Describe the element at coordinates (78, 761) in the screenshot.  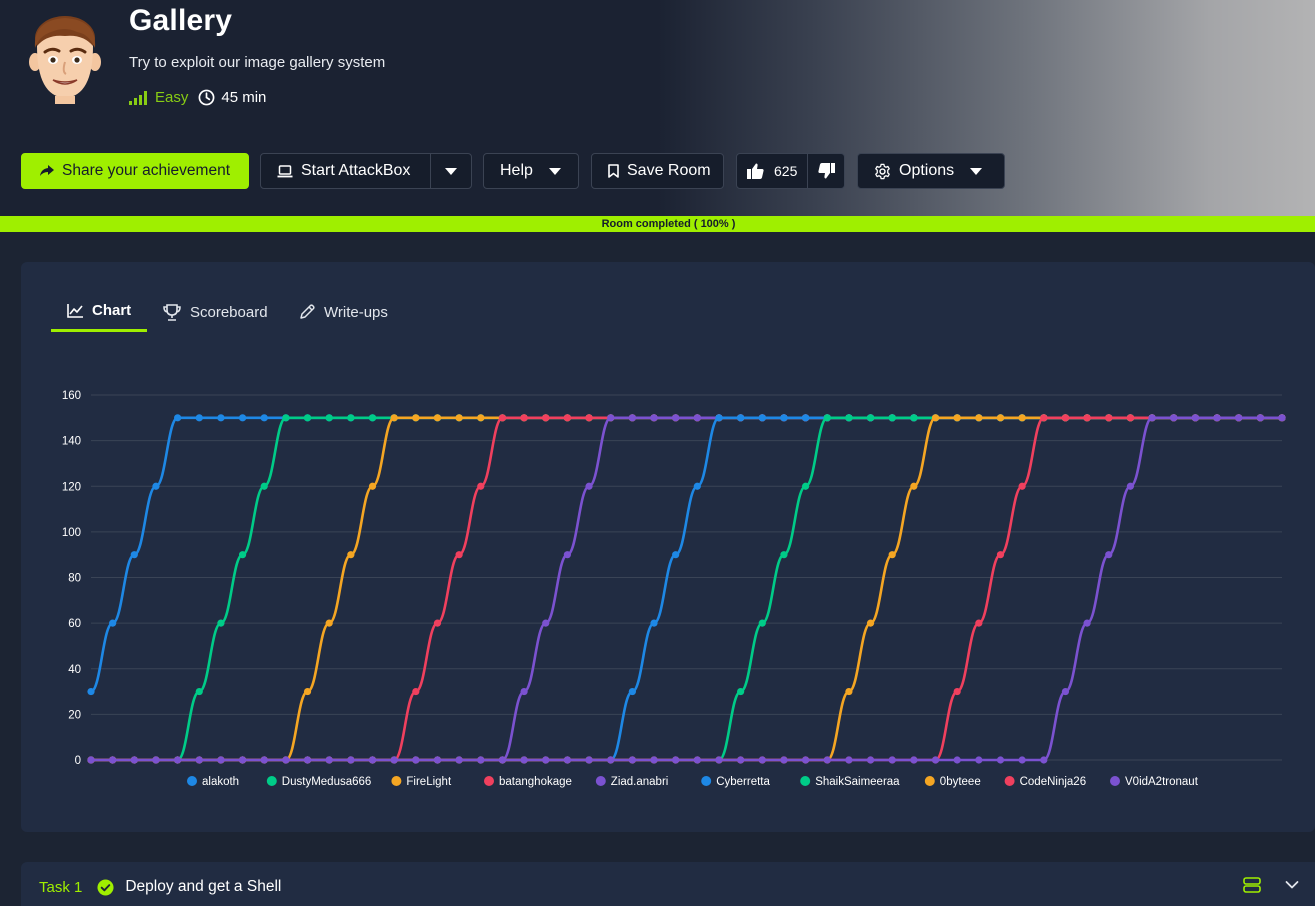
I see `y-tick-label: 0` at that location.